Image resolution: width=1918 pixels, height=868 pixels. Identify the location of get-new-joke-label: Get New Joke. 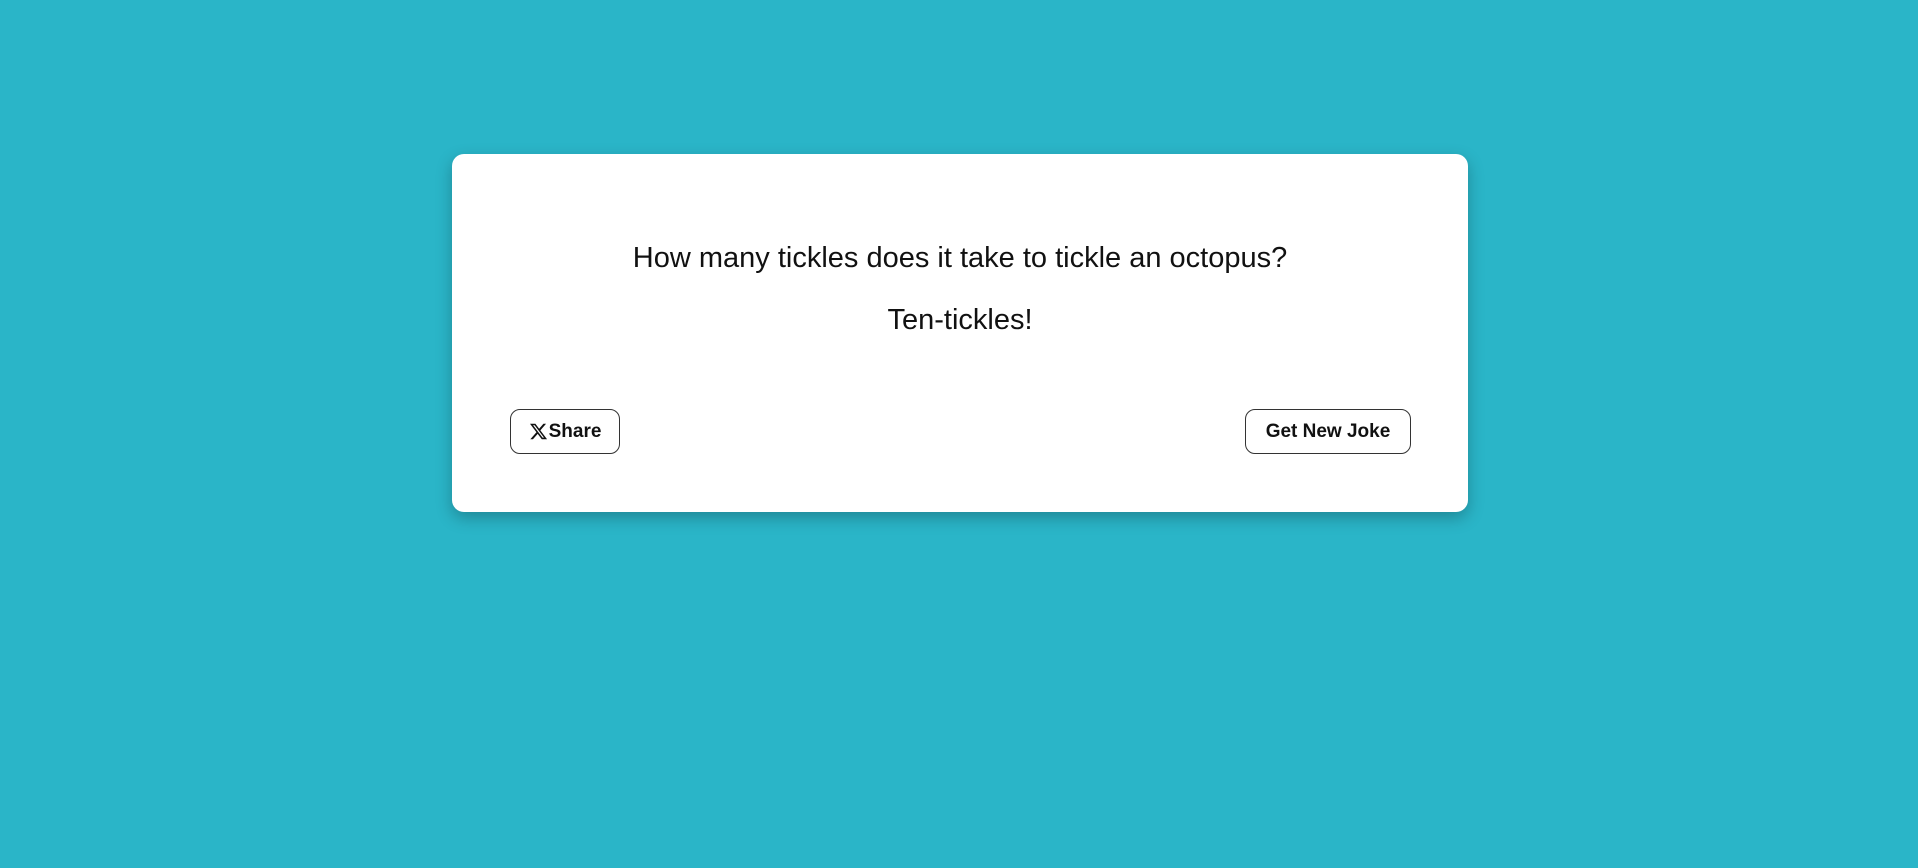
(1328, 431).